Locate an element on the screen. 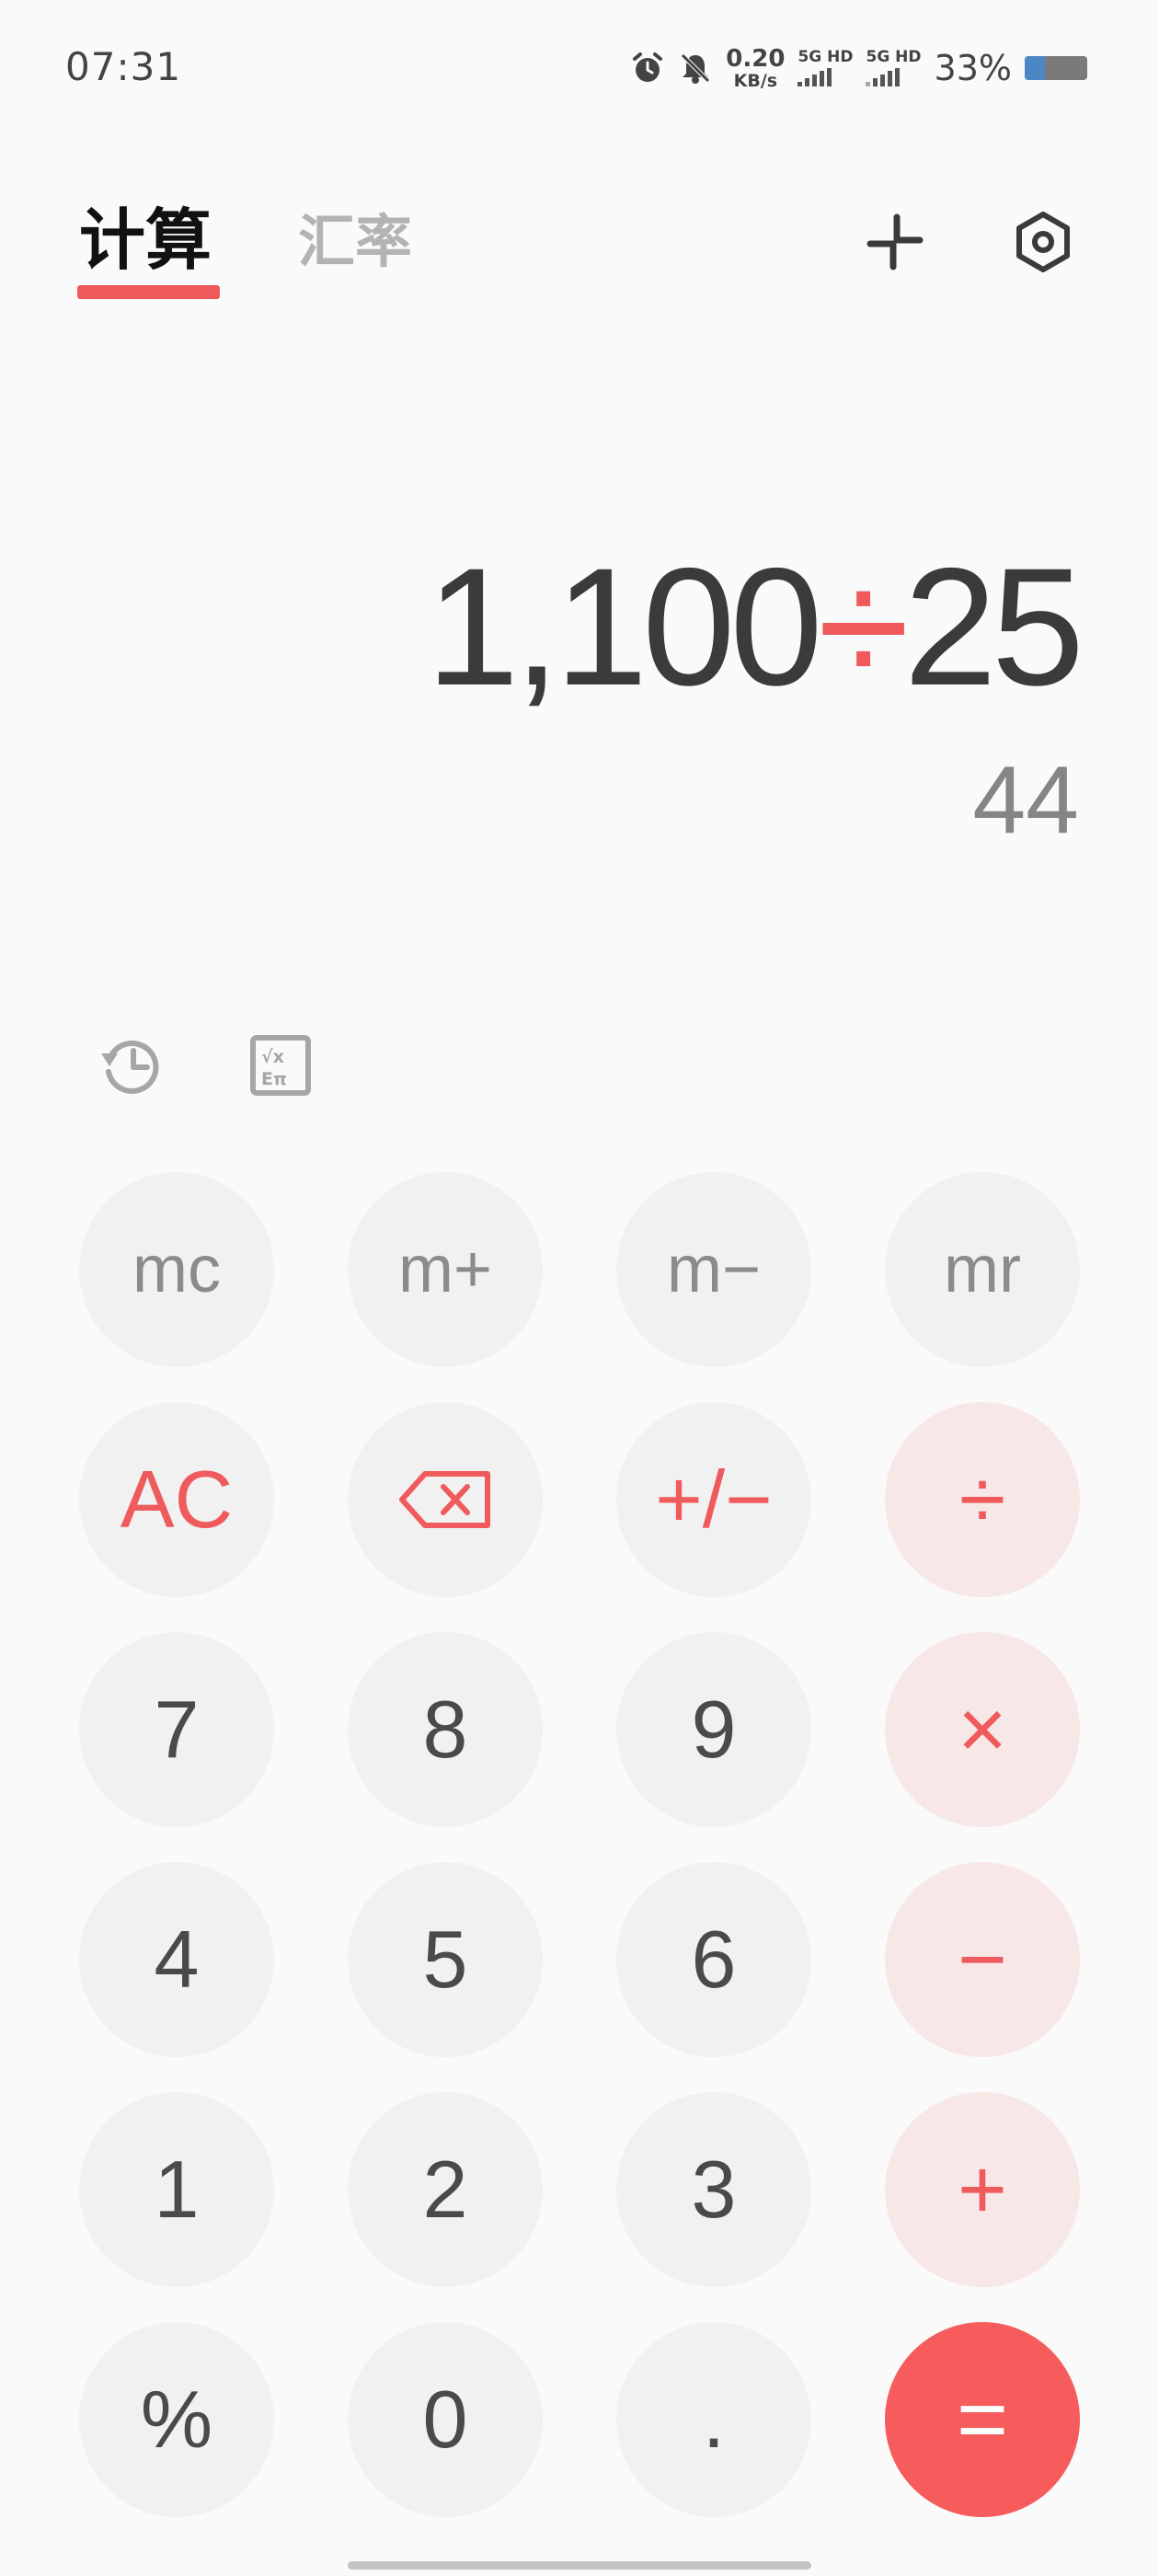 The height and width of the screenshot is (2576, 1159). key-label: m+ is located at coordinates (445, 1269).